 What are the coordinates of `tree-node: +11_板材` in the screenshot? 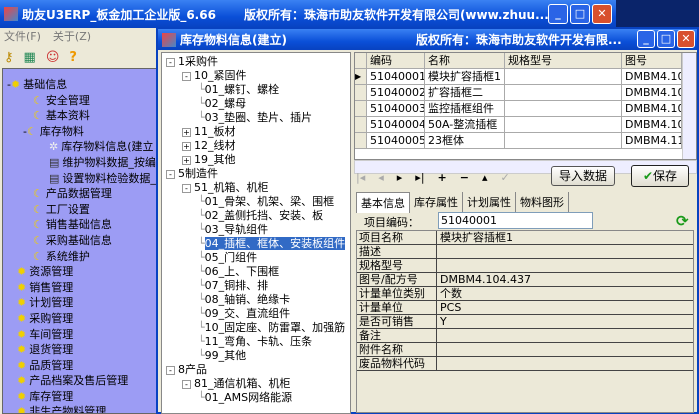 It's located at (256, 132).